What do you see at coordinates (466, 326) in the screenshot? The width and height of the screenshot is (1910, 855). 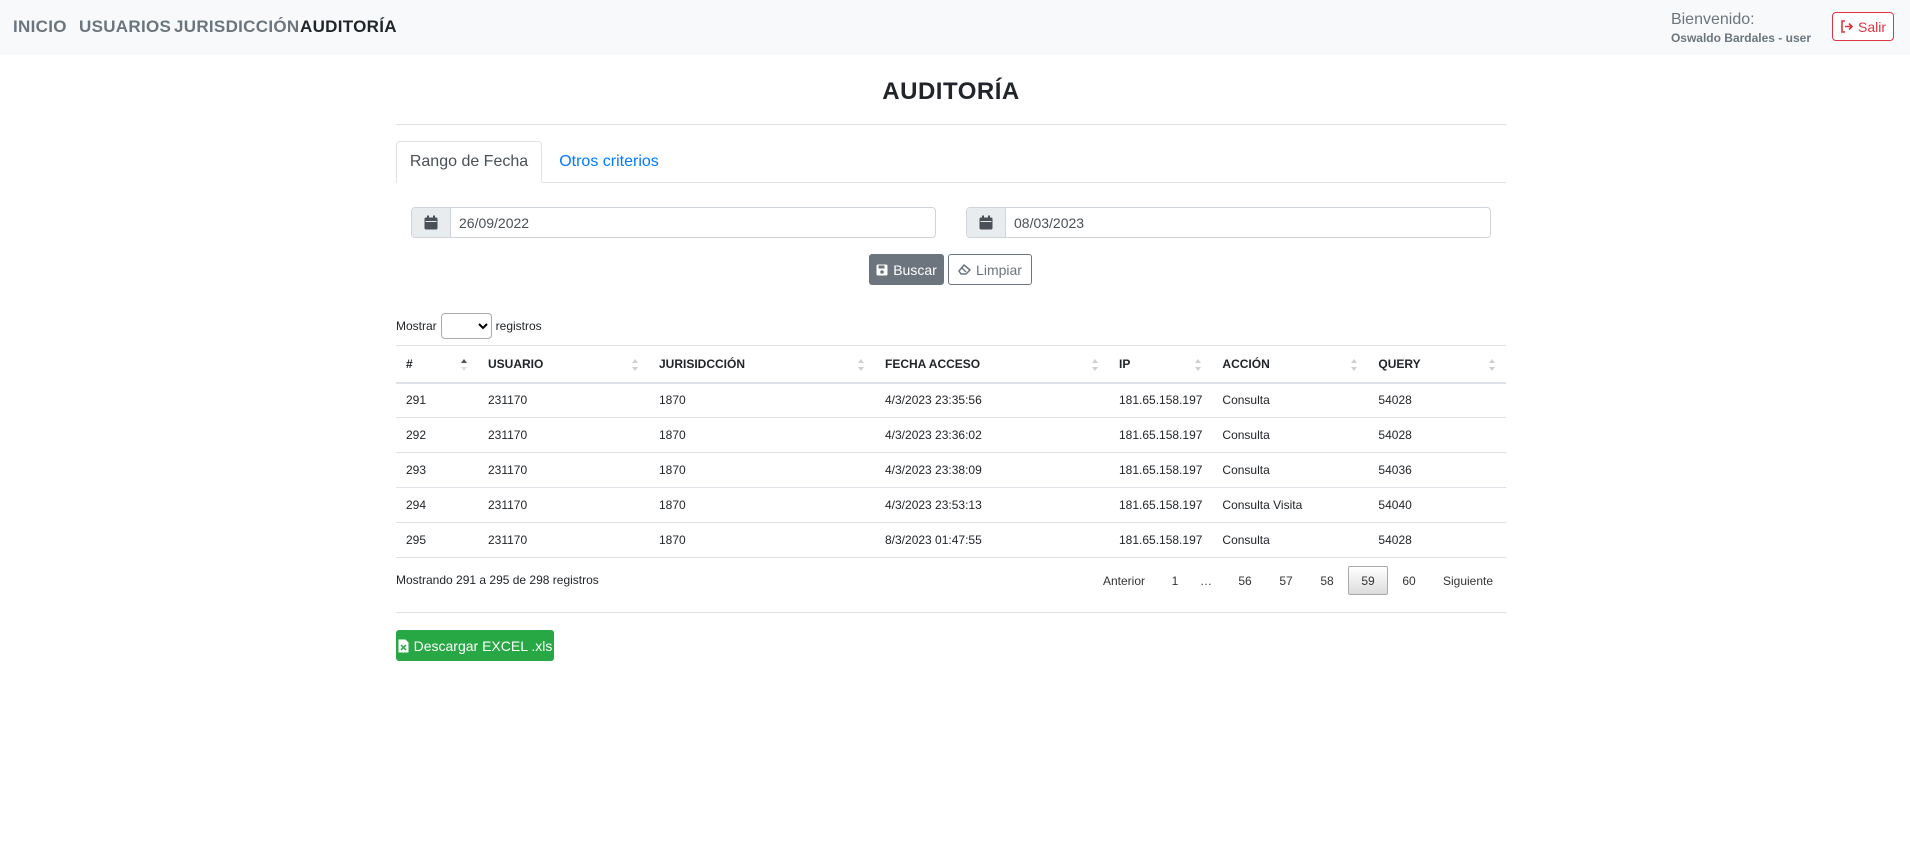 I see `length-select` at bounding box center [466, 326].